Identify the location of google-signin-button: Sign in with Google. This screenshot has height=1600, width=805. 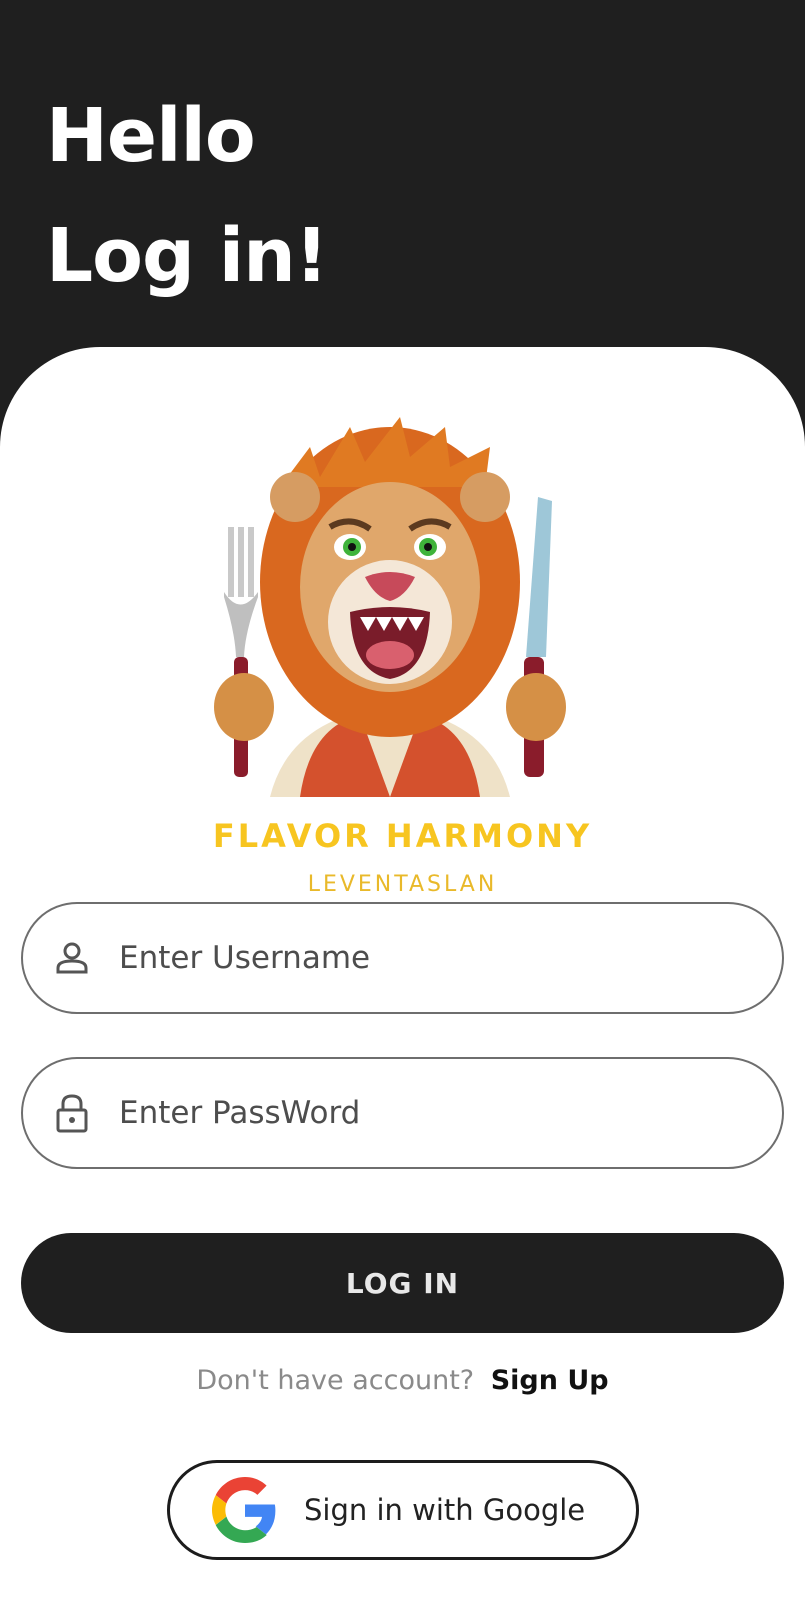
(403, 1510).